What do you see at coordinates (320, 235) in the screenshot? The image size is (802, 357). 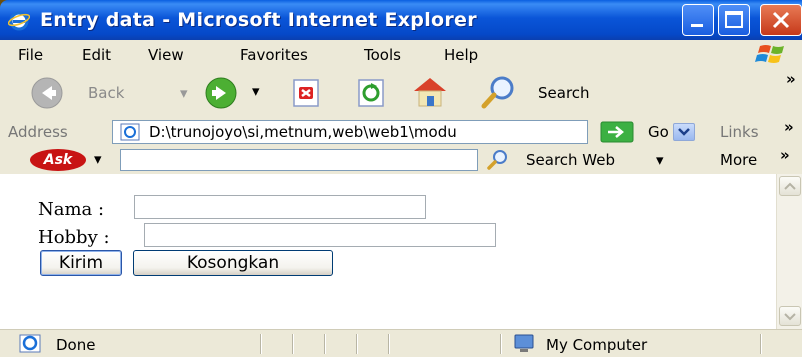 I see `hobby-input` at bounding box center [320, 235].